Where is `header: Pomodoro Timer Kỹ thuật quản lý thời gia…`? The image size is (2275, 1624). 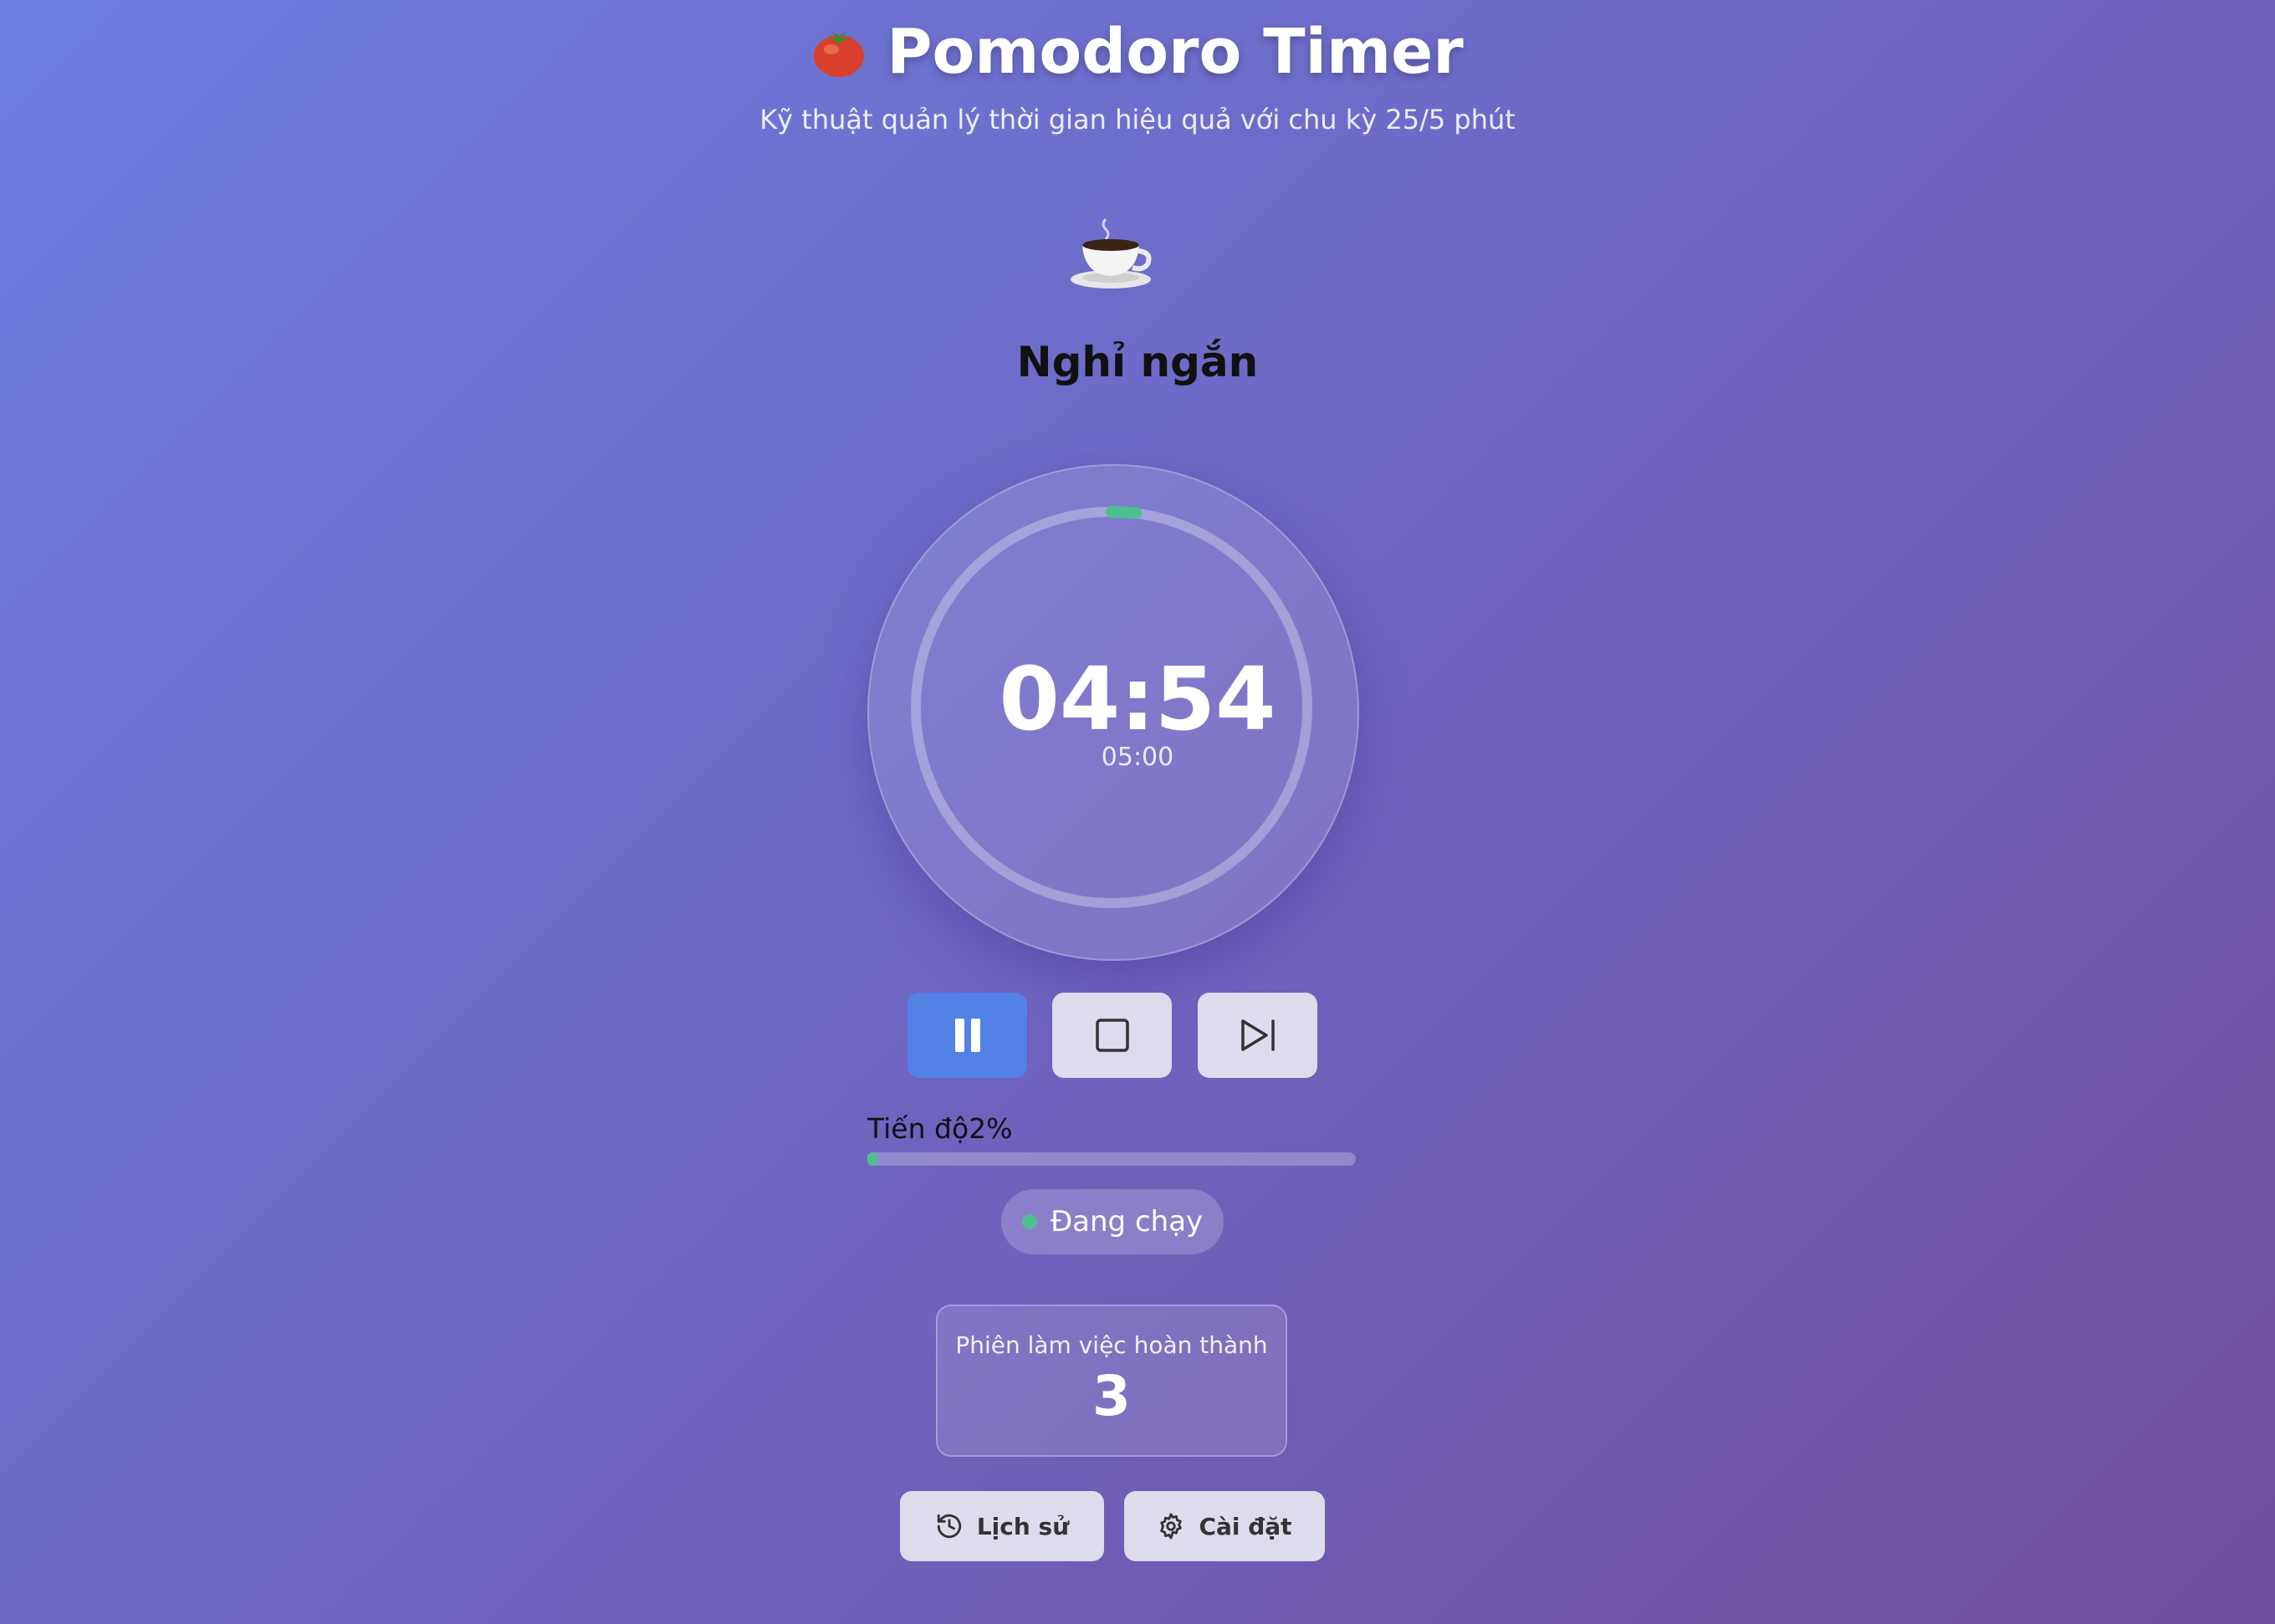 header: Pomodoro Timer Kỹ thuật quản lý thời gia… is located at coordinates (1137, 73).